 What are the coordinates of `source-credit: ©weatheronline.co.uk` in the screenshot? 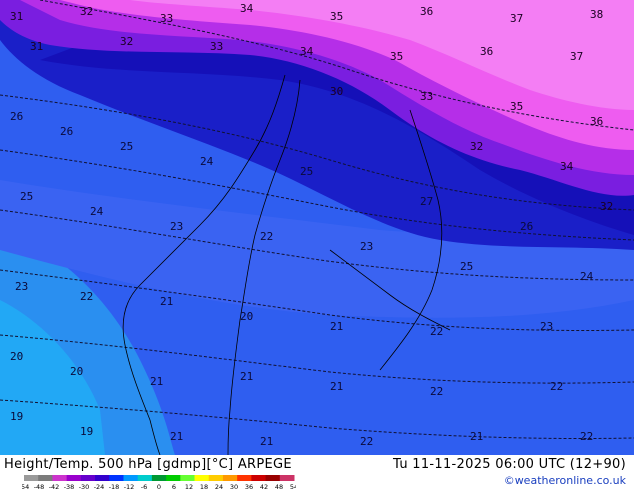 It's located at (564, 480).